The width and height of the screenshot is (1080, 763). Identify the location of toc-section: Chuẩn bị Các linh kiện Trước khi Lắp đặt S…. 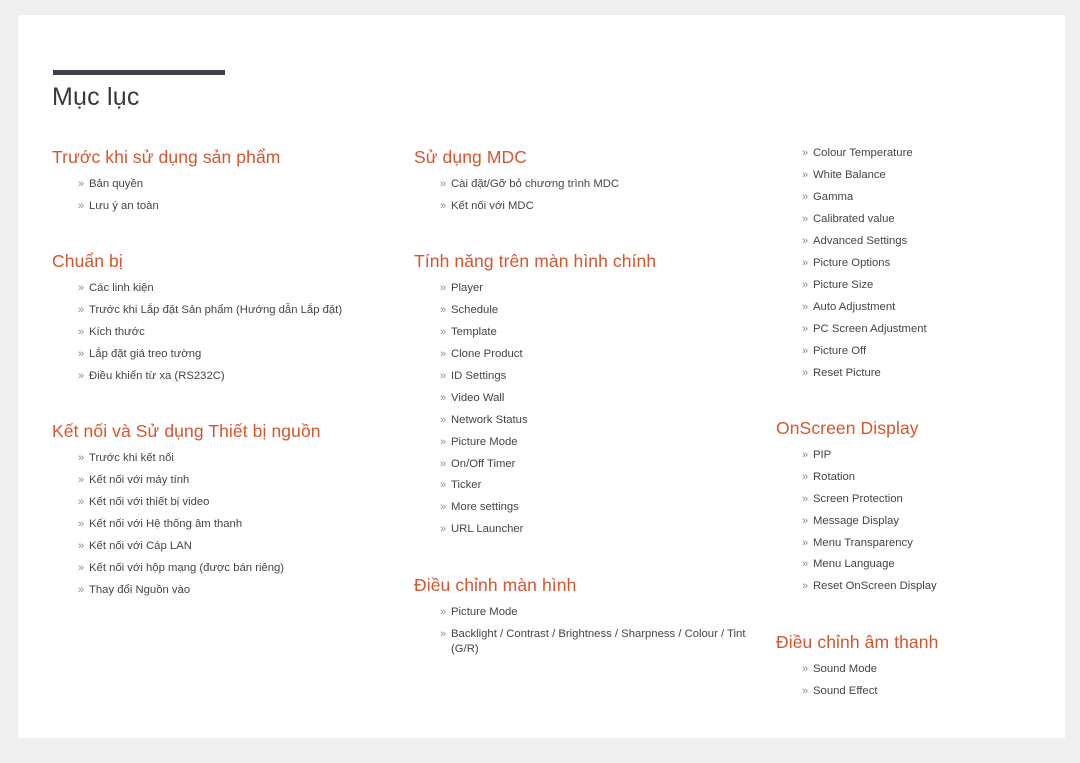
(221, 317).